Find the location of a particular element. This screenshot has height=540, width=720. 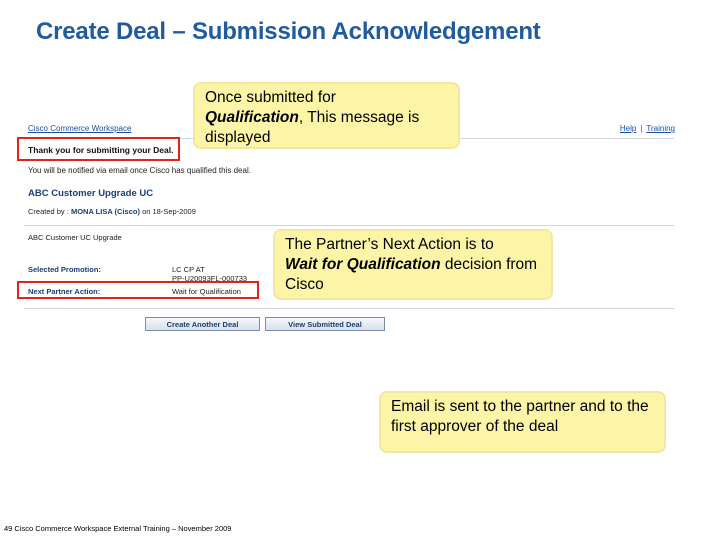

top-links: Help | Training is located at coordinates (647, 128).